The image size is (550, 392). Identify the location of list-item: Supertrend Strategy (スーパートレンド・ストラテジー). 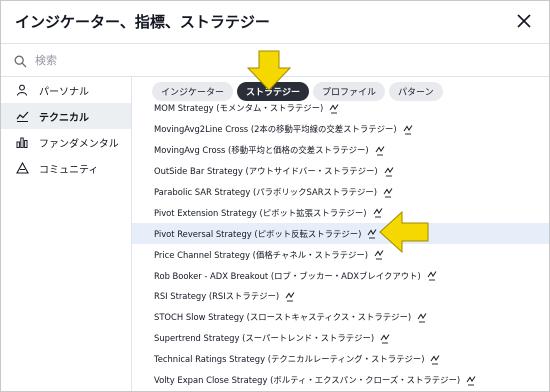
(340, 338).